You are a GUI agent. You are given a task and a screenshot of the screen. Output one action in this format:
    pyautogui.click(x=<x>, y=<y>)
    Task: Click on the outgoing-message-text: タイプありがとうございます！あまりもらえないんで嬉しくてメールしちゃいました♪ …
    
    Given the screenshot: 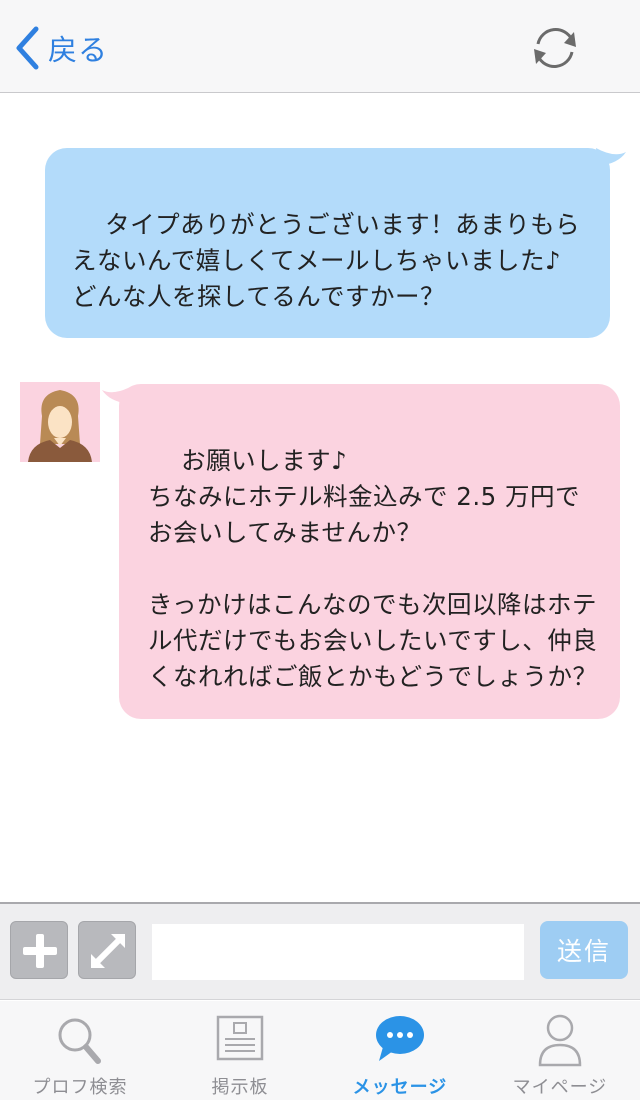 What is the action you would take?
    pyautogui.click(x=326, y=260)
    